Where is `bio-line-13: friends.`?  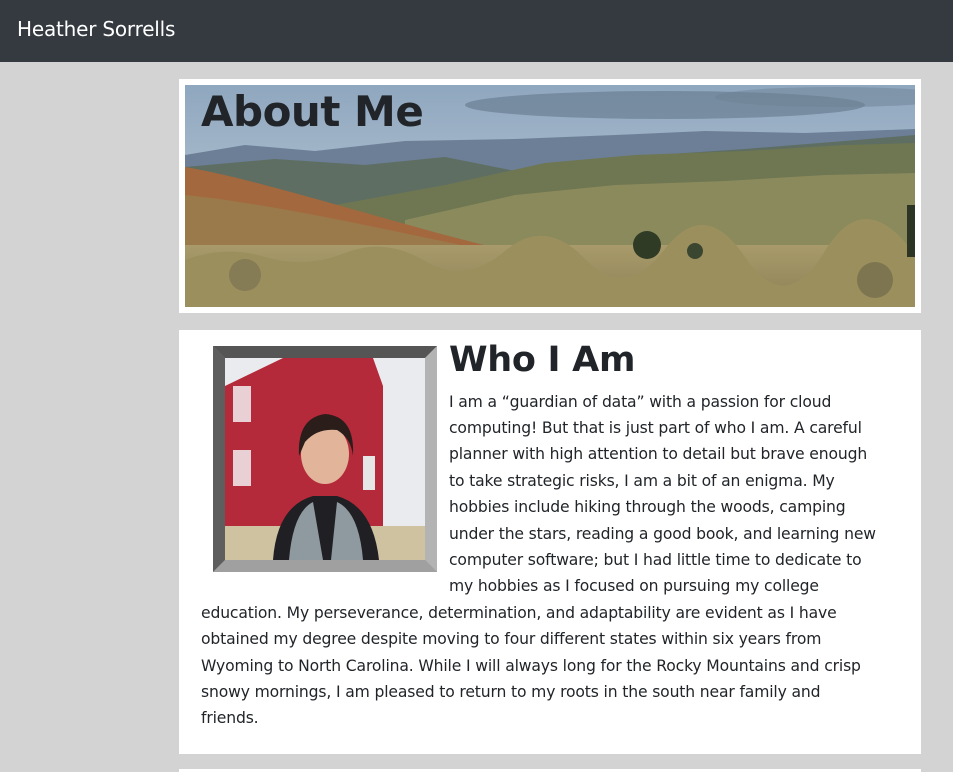
bio-line-13: friends. is located at coordinates (230, 718).